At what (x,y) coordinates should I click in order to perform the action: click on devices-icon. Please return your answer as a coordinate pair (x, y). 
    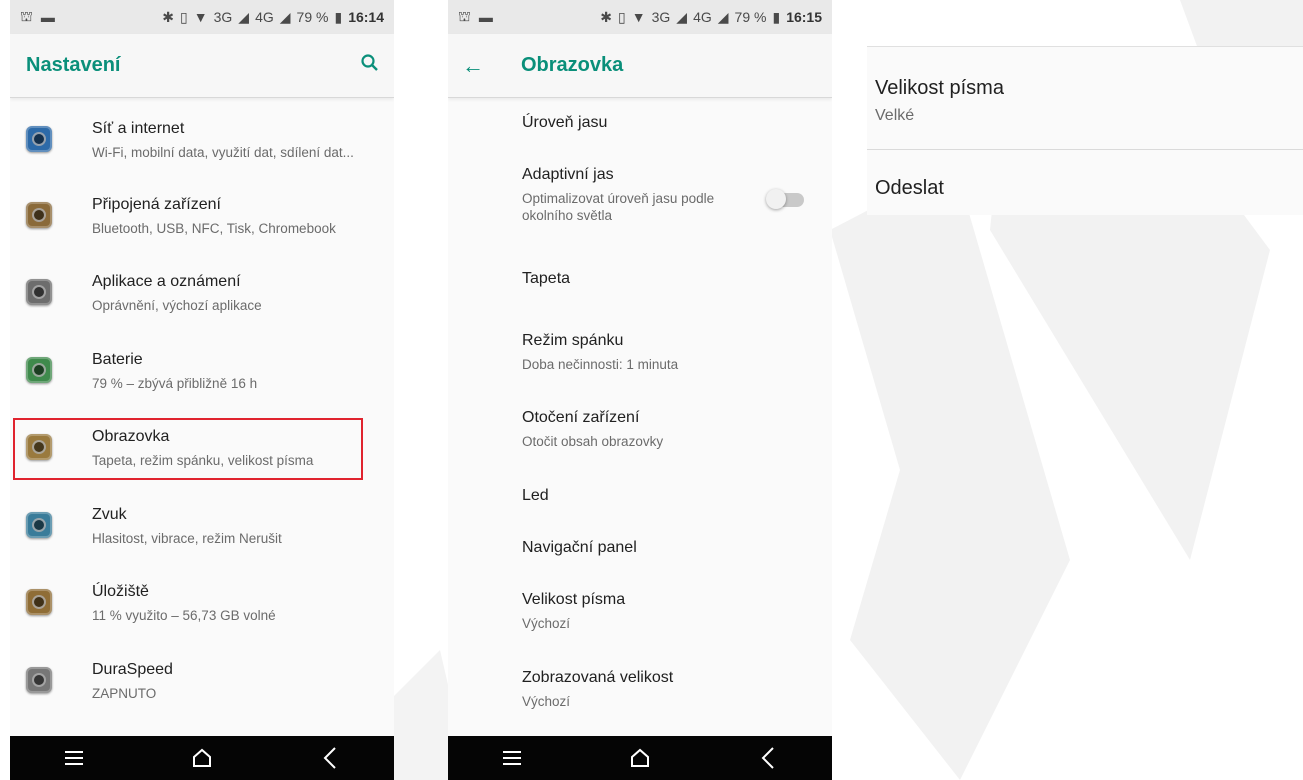
    Looking at the image, I should click on (39, 215).